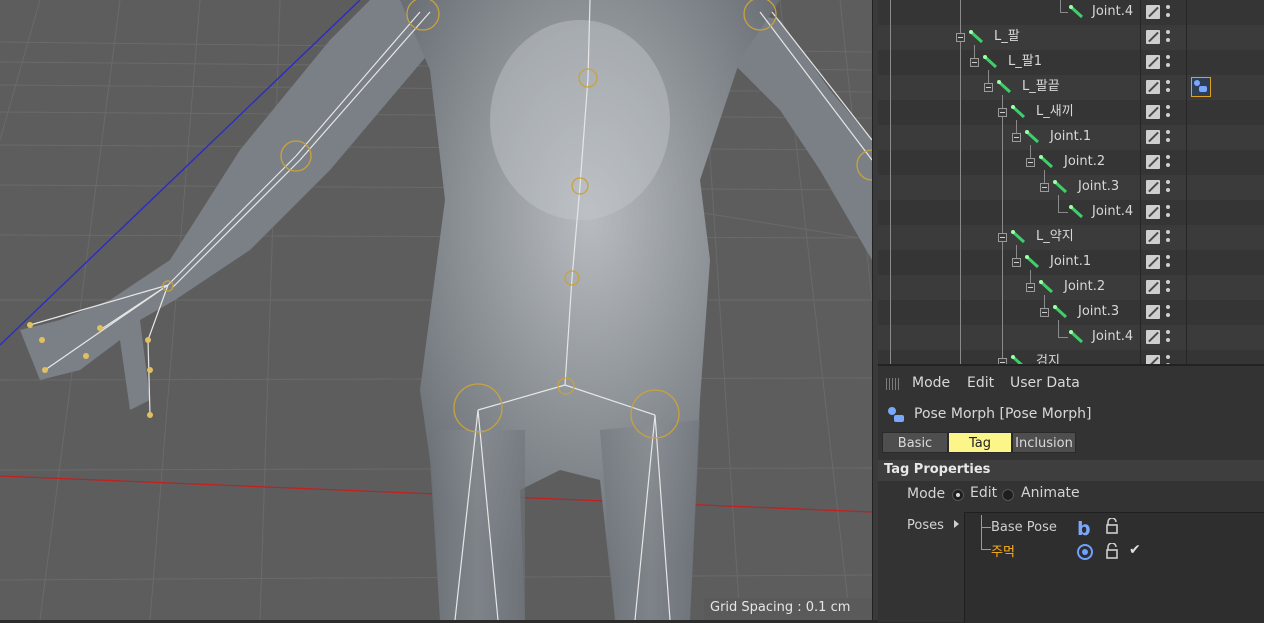 The image size is (1264, 623). What do you see at coordinates (1007, 37) in the screenshot?
I see `object-name: L_팔` at bounding box center [1007, 37].